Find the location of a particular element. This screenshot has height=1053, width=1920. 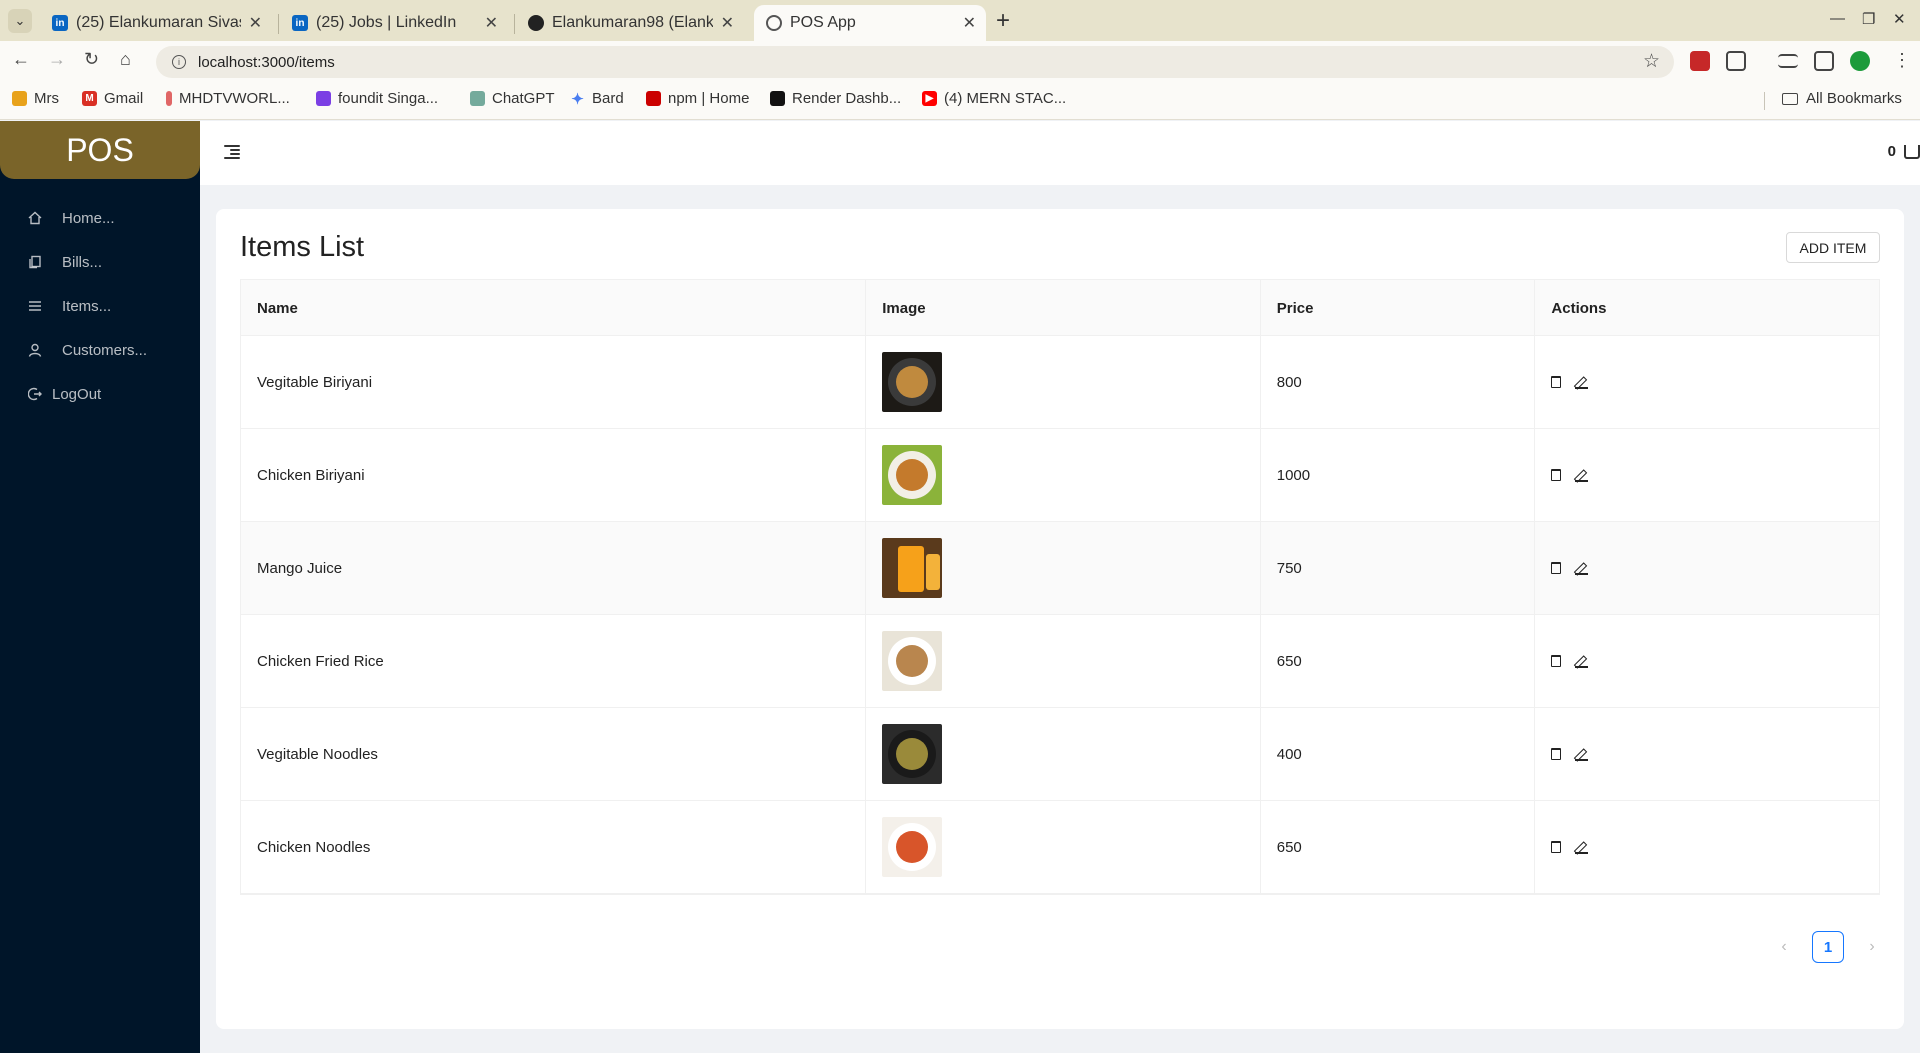

page-number-current: 1 is located at coordinates (1828, 947).